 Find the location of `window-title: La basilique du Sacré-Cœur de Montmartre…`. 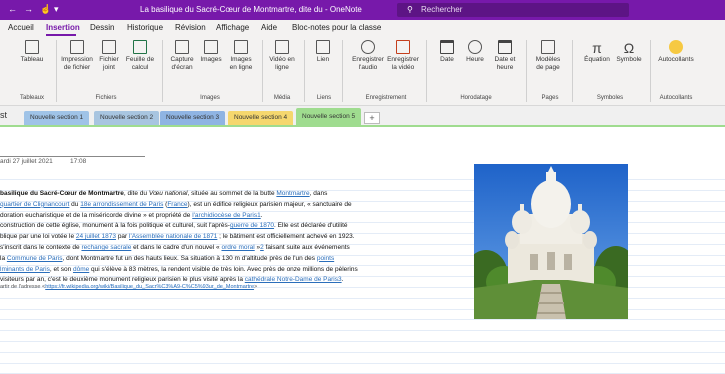

window-title: La basilique du Sacré-Cœur de Montmartre… is located at coordinates (251, 9).